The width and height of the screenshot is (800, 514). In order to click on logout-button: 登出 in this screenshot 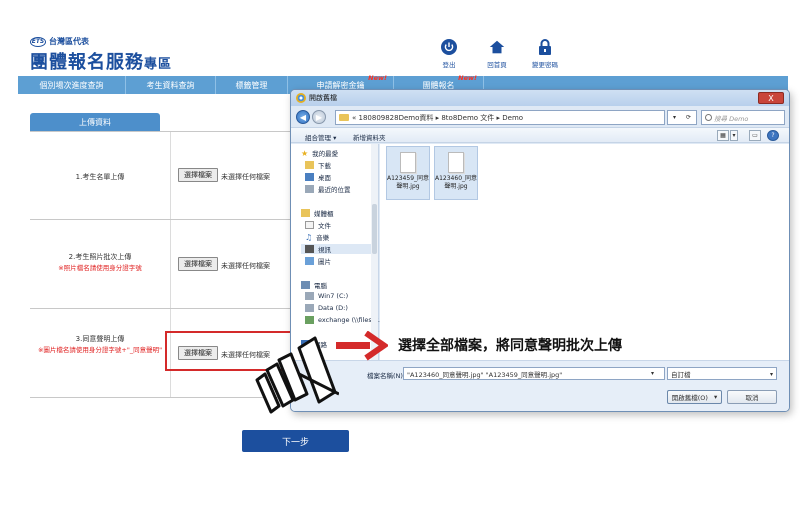, I will do `click(449, 53)`.